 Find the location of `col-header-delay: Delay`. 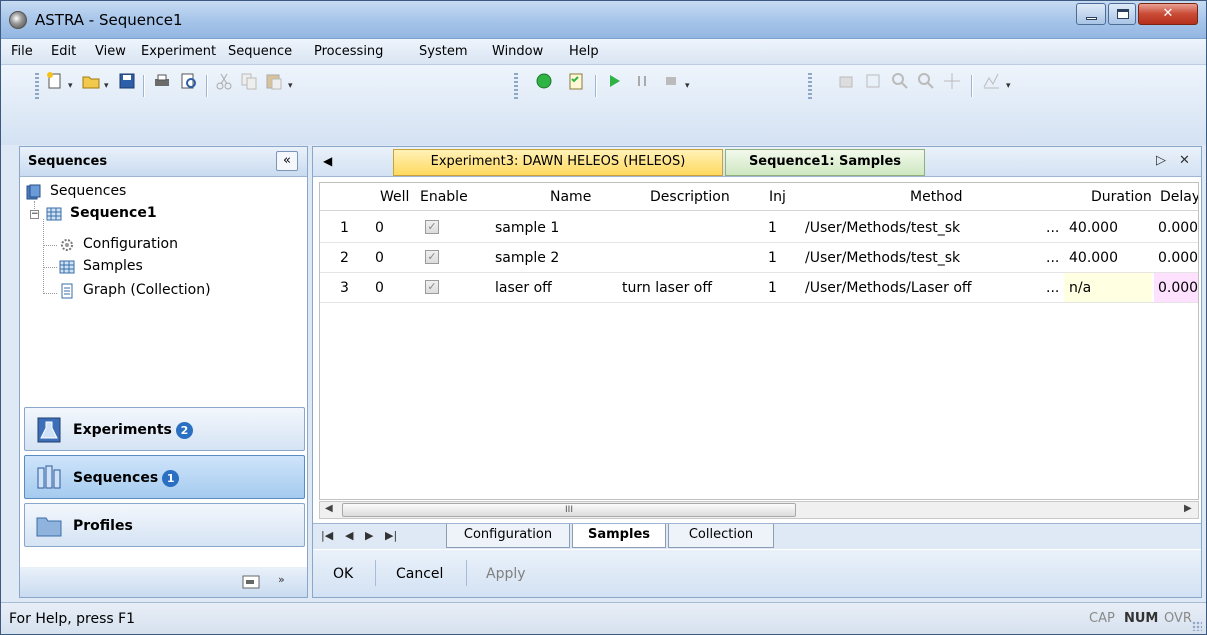

col-header-delay: Delay is located at coordinates (1179, 197).